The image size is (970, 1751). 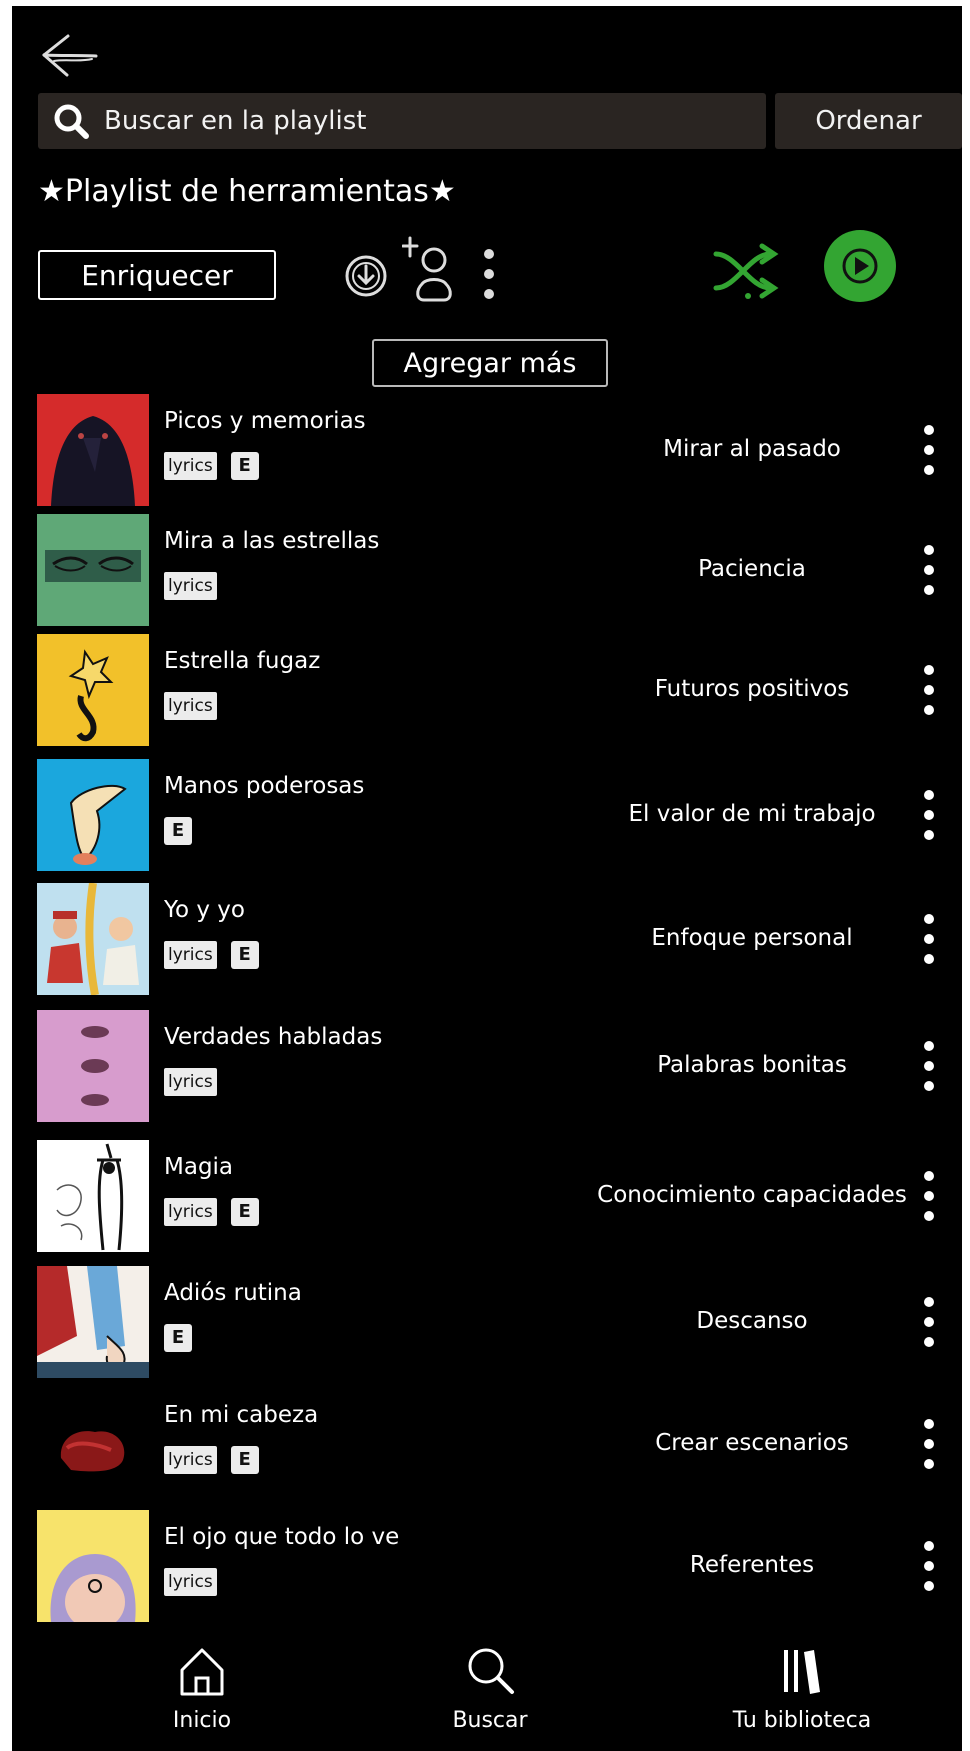 I want to click on track-row: Adiós rutina E Descanso, so click(x=487, y=1322).